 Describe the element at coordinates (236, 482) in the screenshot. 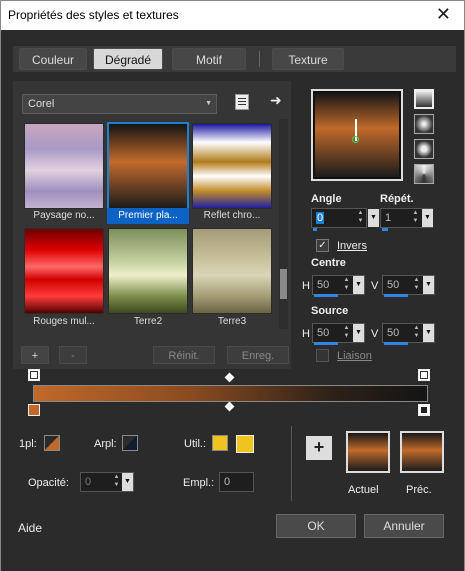

I see `location-field: 0` at that location.